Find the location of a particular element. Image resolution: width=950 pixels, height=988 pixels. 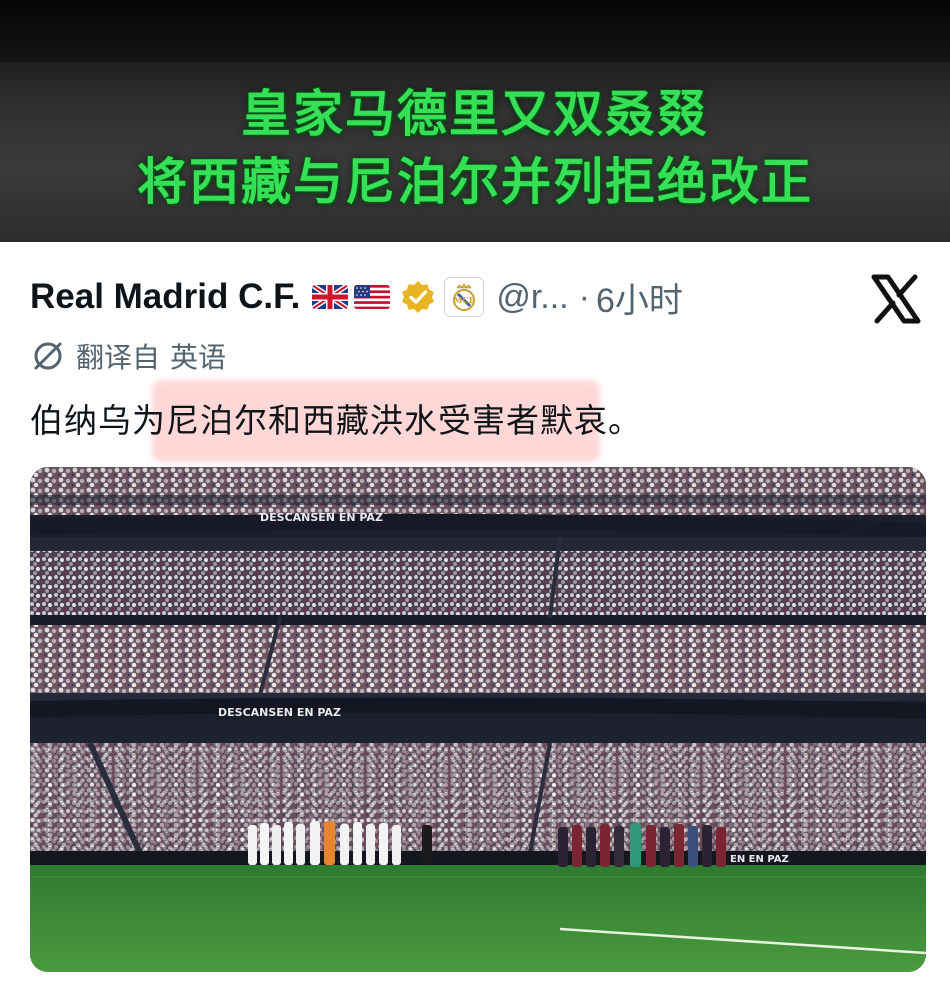

post-header: Real Madrid C.F. MCF @r... · 6小时 is located at coordinates (356, 297).